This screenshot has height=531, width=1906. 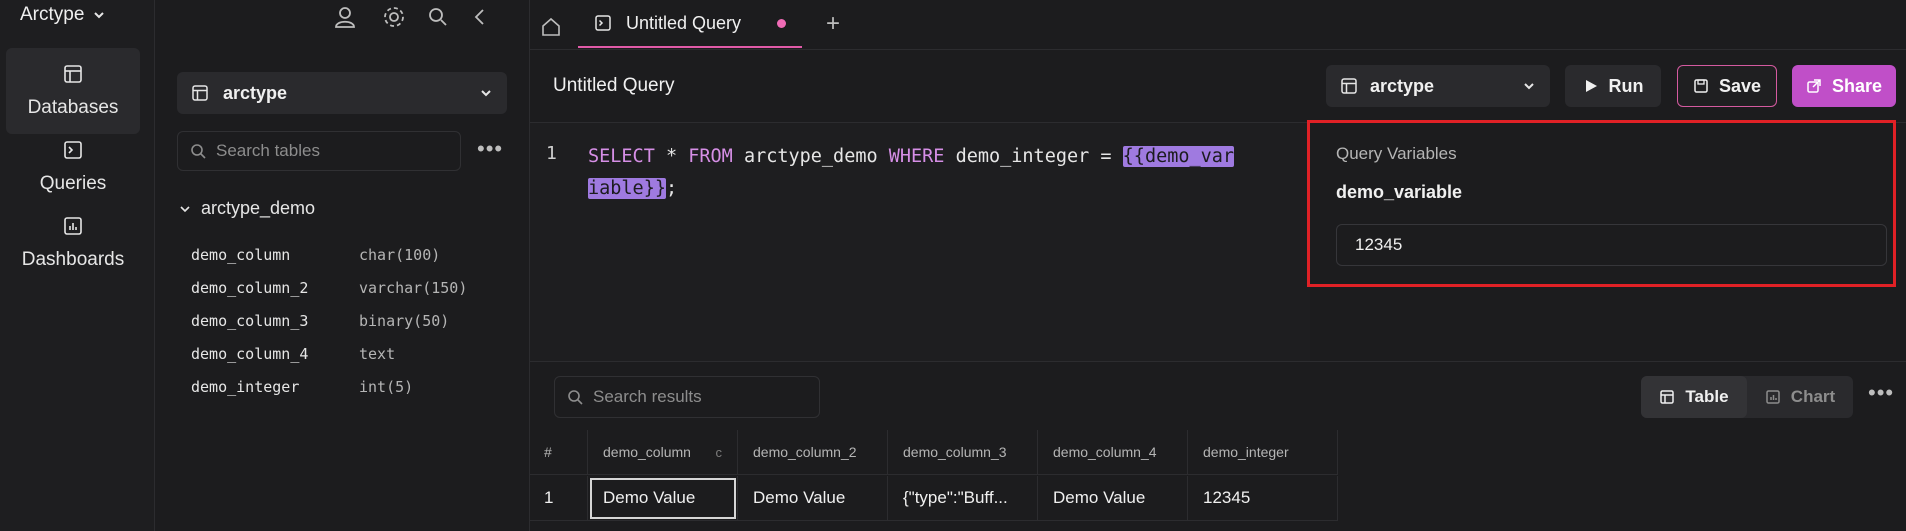 I want to click on column-name: demo_integer, so click(x=245, y=387).